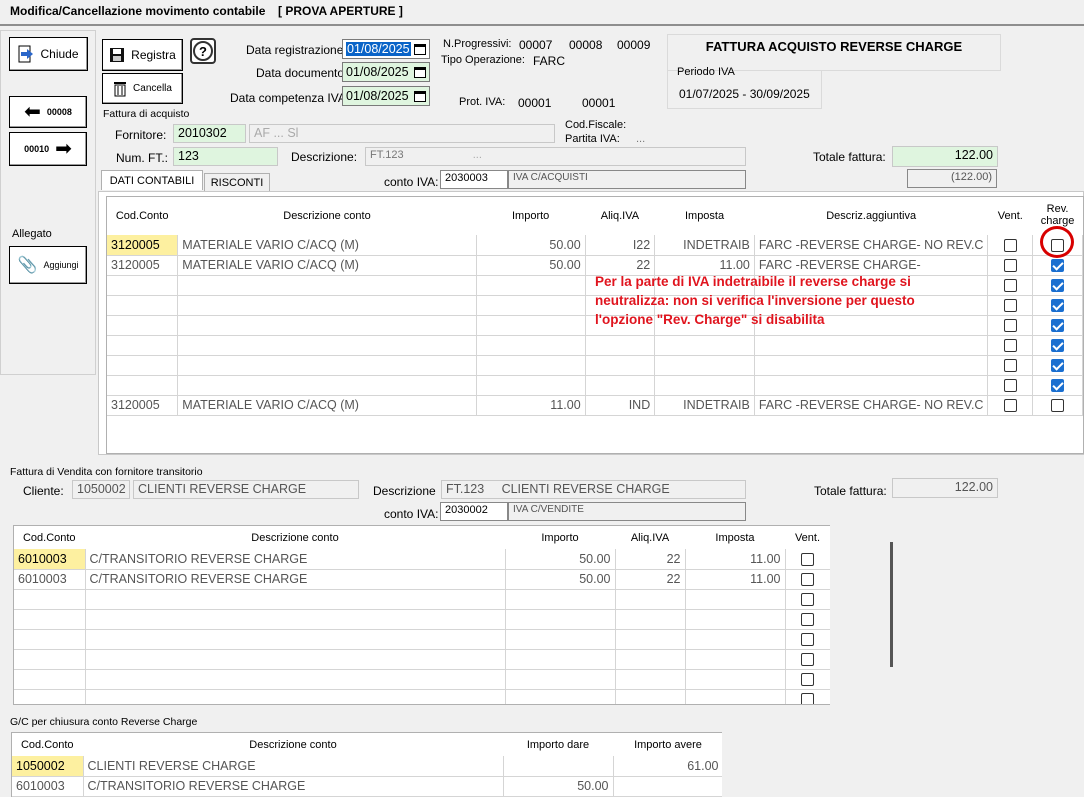  What do you see at coordinates (558, 786) in the screenshot?
I see `importo-dare-cell: 50.00` at bounding box center [558, 786].